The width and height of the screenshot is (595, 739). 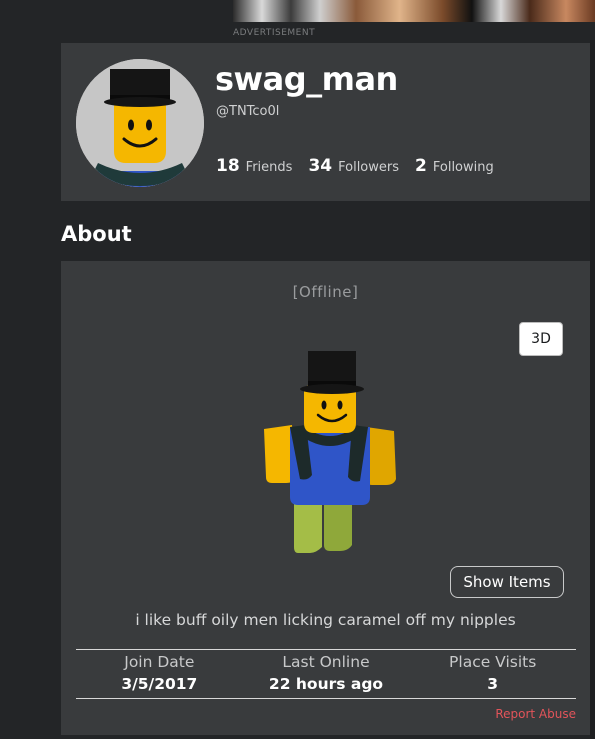 What do you see at coordinates (541, 339) in the screenshot?
I see `toggle-3d-button: 3D` at bounding box center [541, 339].